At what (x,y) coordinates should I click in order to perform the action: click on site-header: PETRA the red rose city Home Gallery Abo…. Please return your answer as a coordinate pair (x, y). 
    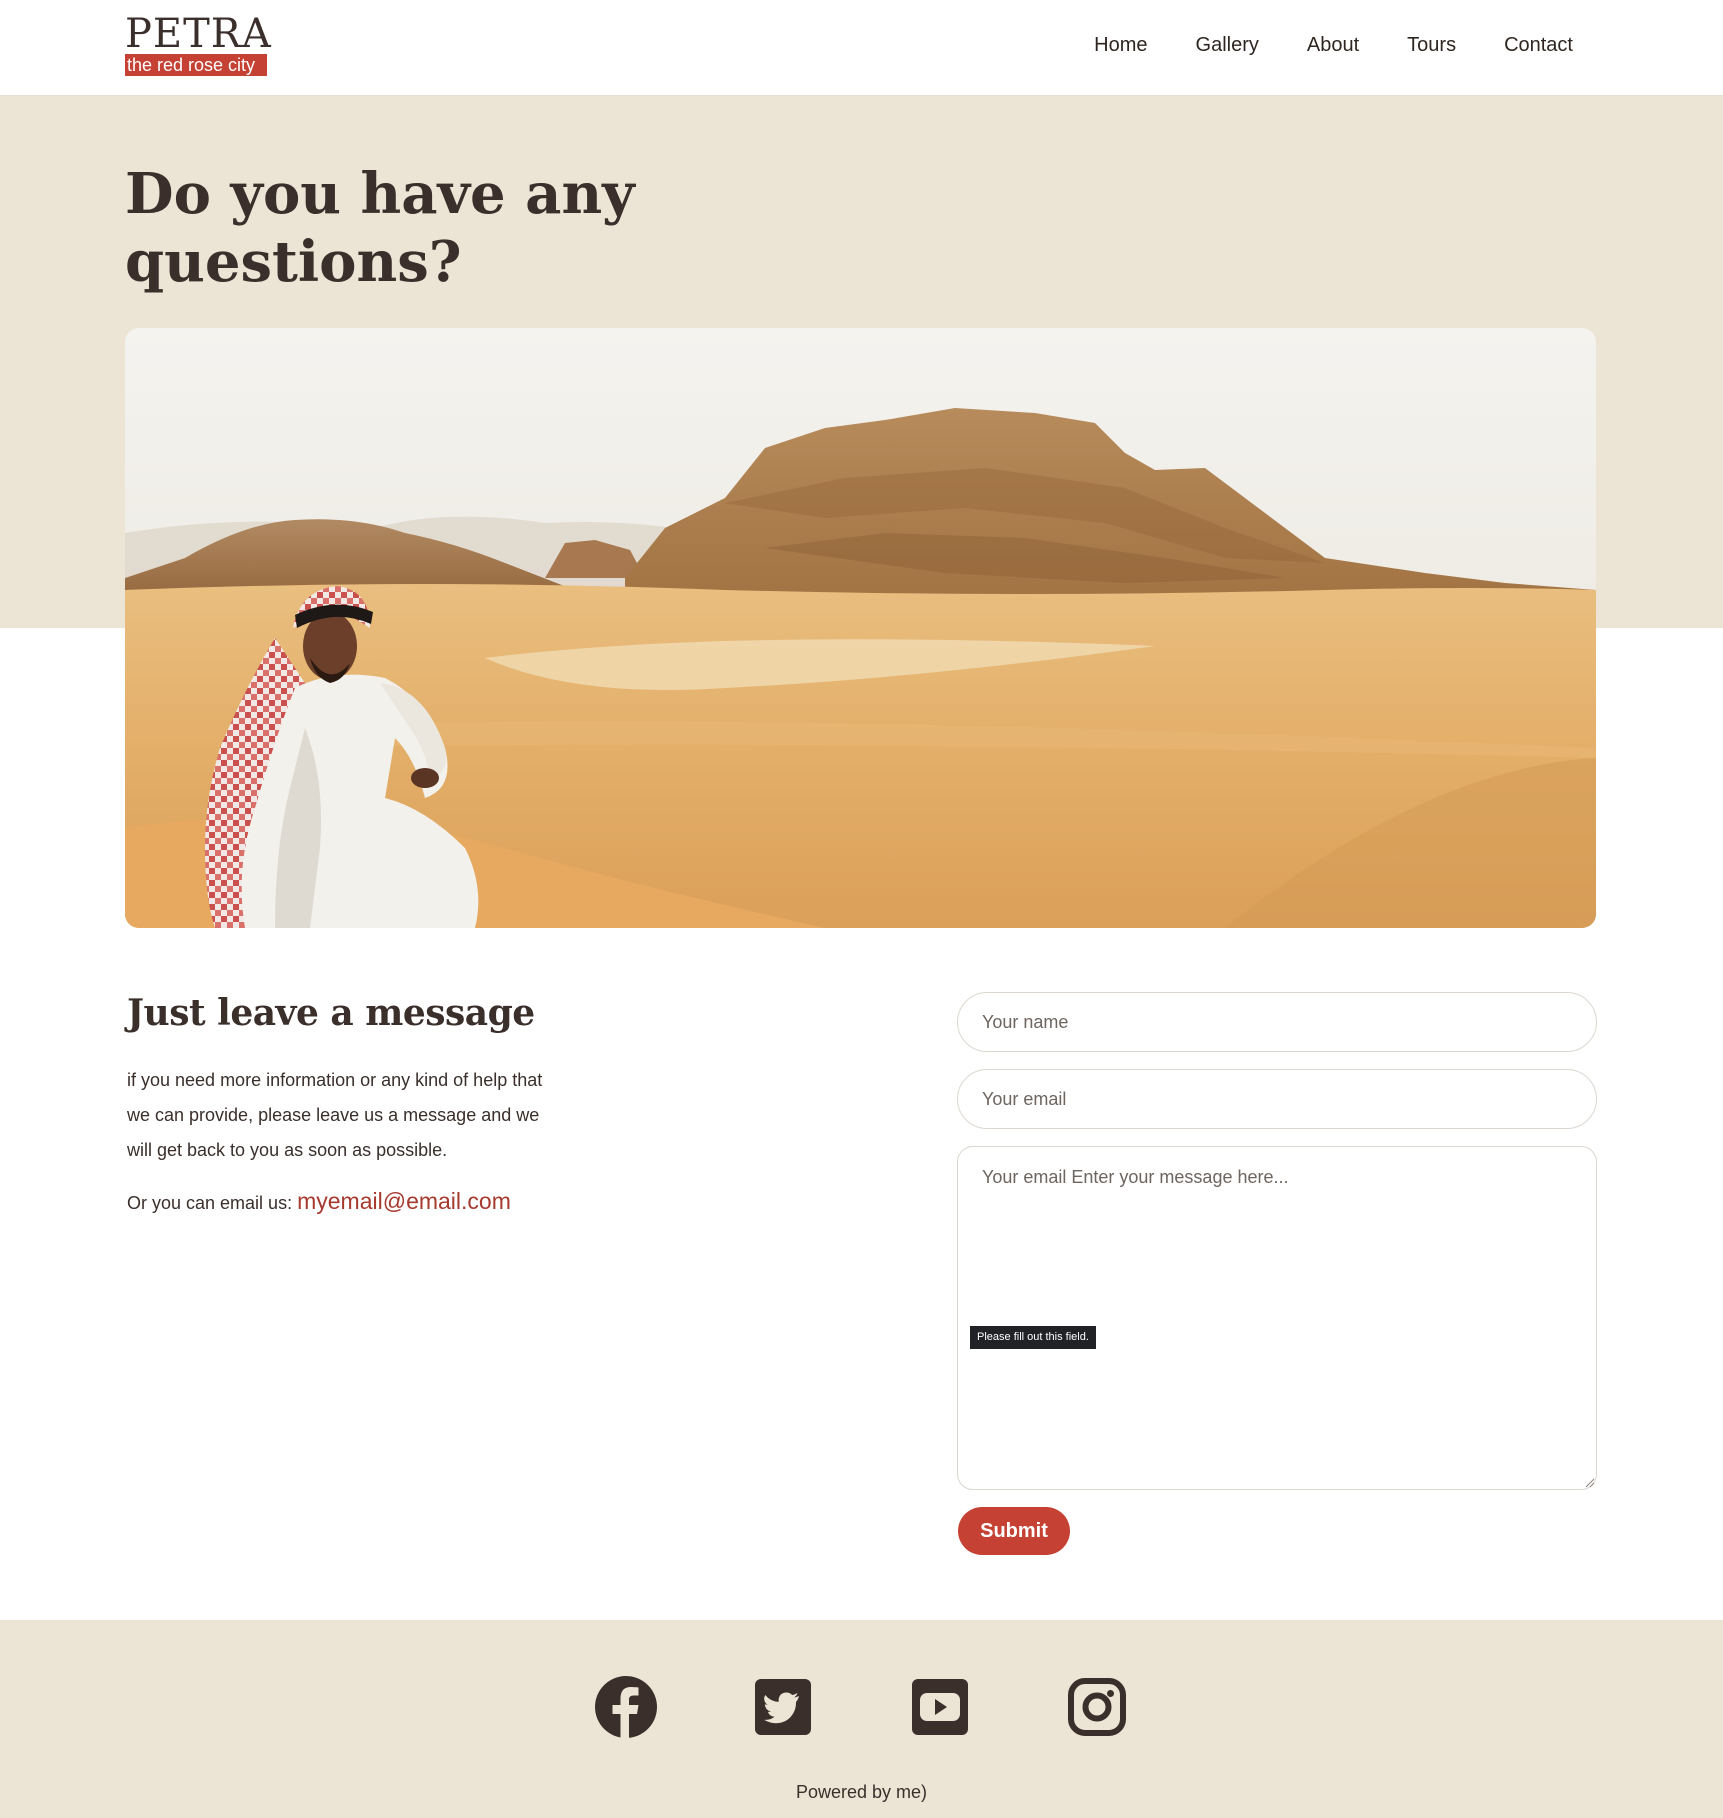
    Looking at the image, I should click on (861, 48).